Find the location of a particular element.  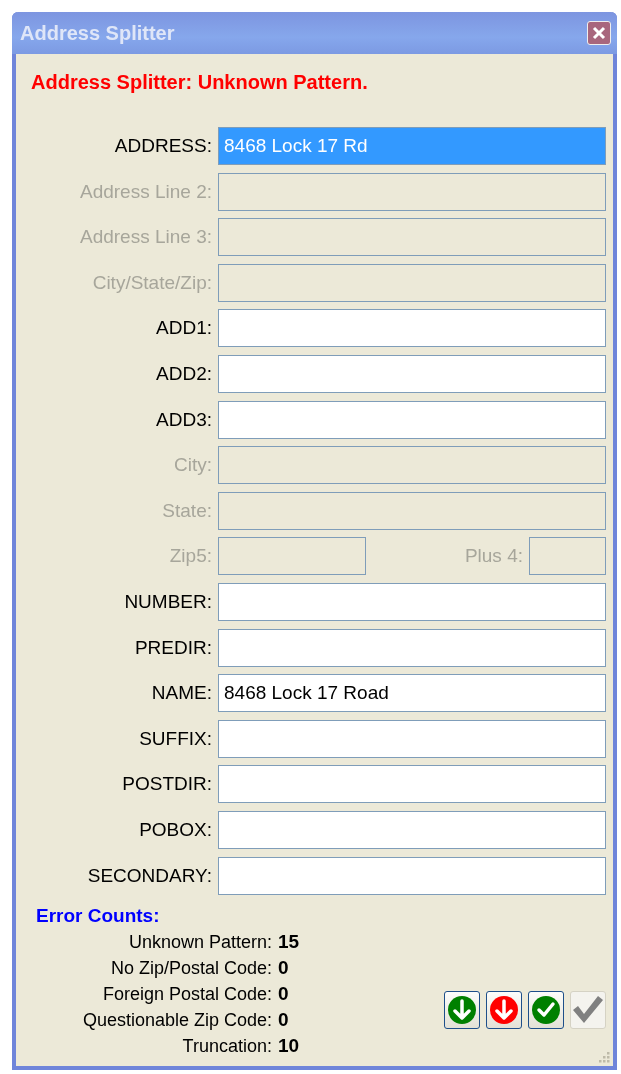

field-label: Address Line 2: is located at coordinates (145, 191).